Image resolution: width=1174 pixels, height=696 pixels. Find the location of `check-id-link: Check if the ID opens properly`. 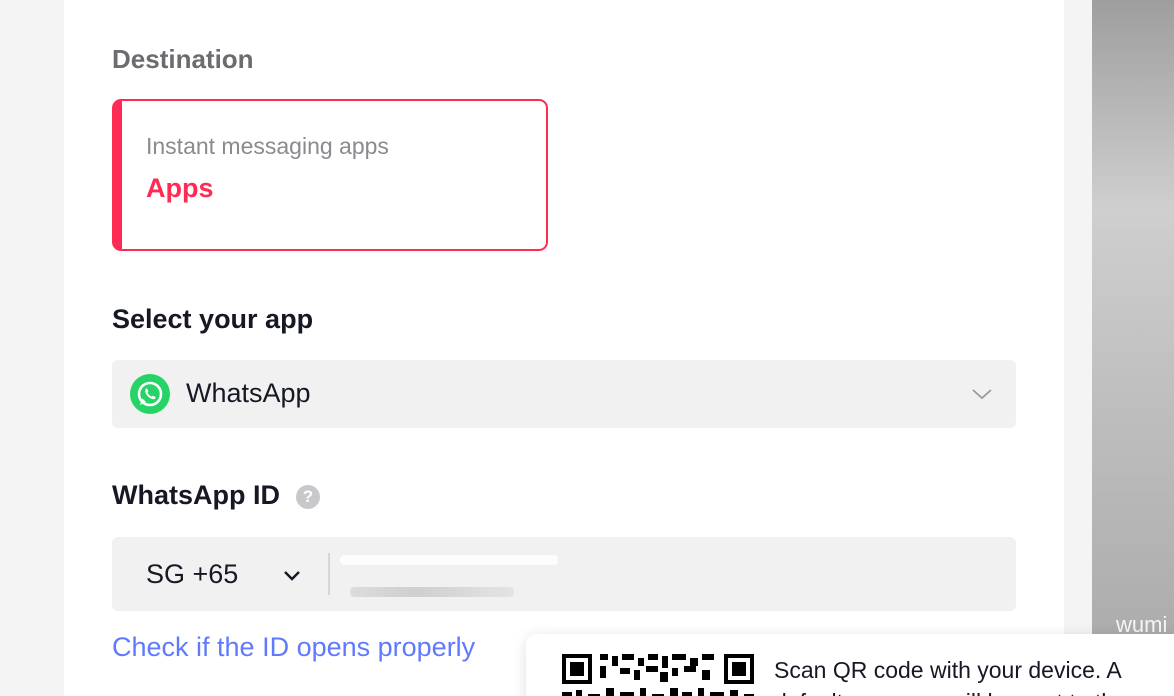

check-id-link: Check if the ID opens properly is located at coordinates (293, 647).